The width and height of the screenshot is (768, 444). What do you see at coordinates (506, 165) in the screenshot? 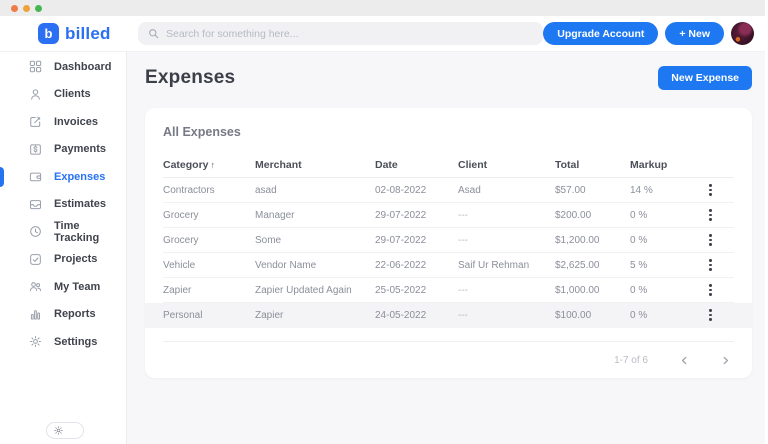
I see `column-header-client: Client` at bounding box center [506, 165].